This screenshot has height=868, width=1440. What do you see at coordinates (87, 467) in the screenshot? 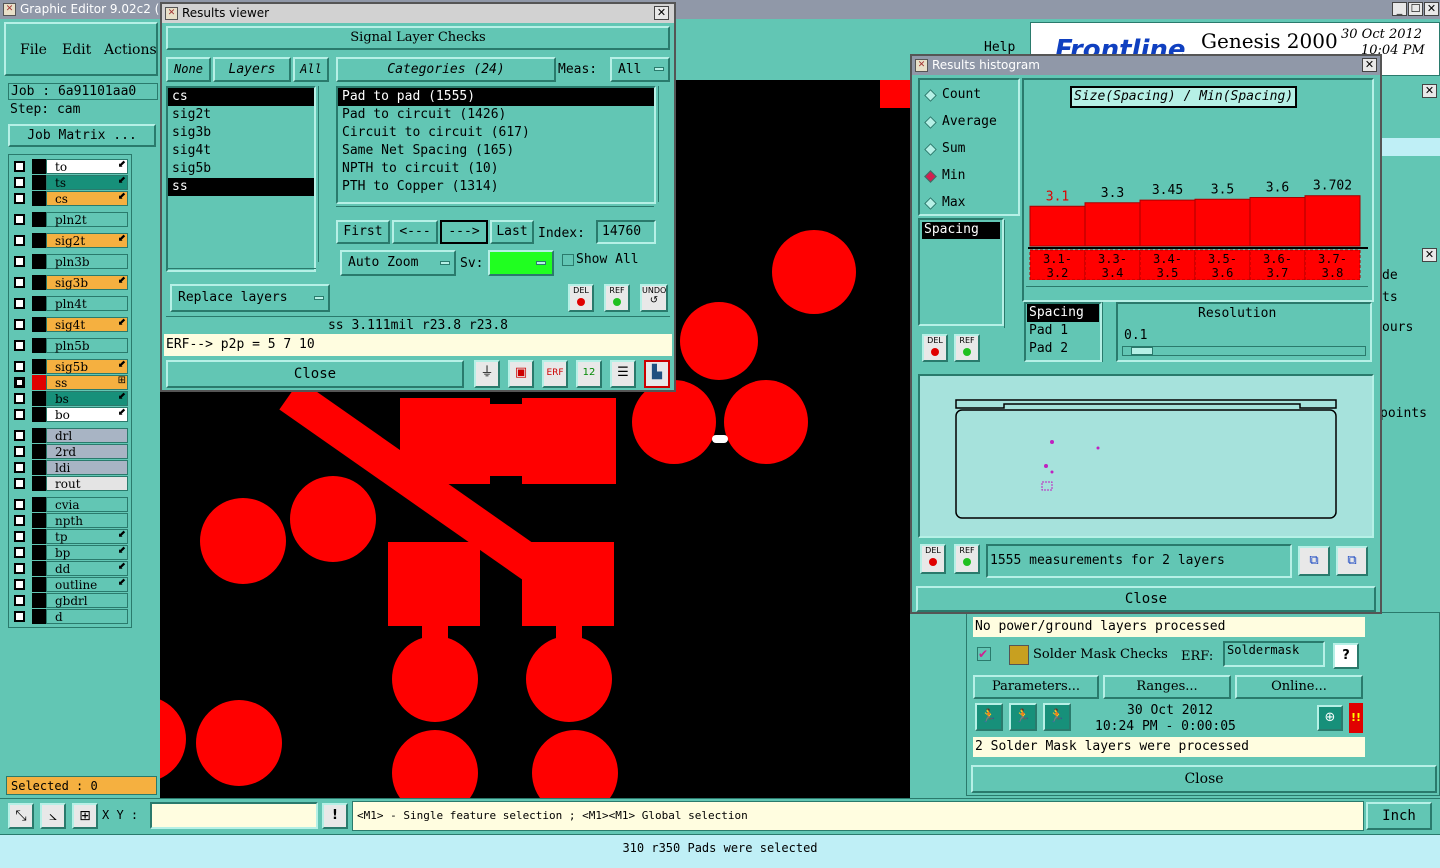
I see `layer-label: ldi` at bounding box center [87, 467].